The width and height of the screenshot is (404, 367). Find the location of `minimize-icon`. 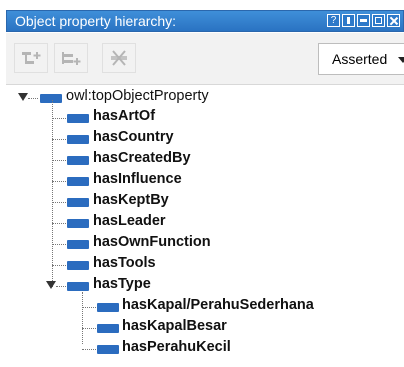

minimize-icon is located at coordinates (363, 20).